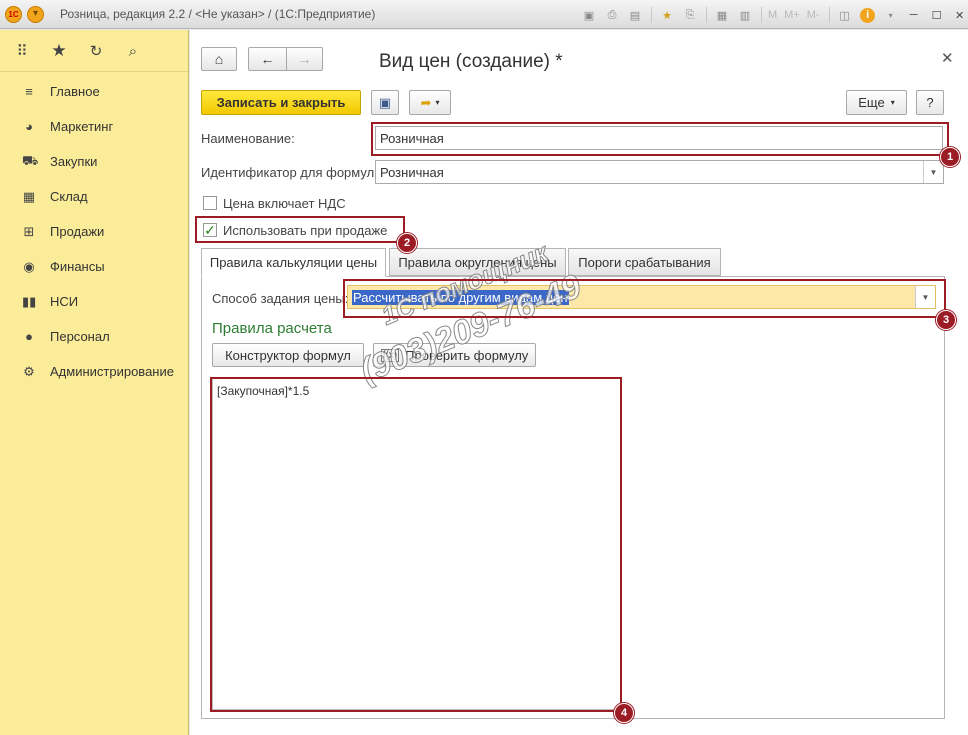 The image size is (968, 735). I want to click on gear-icon: ⚙, so click(29, 371).